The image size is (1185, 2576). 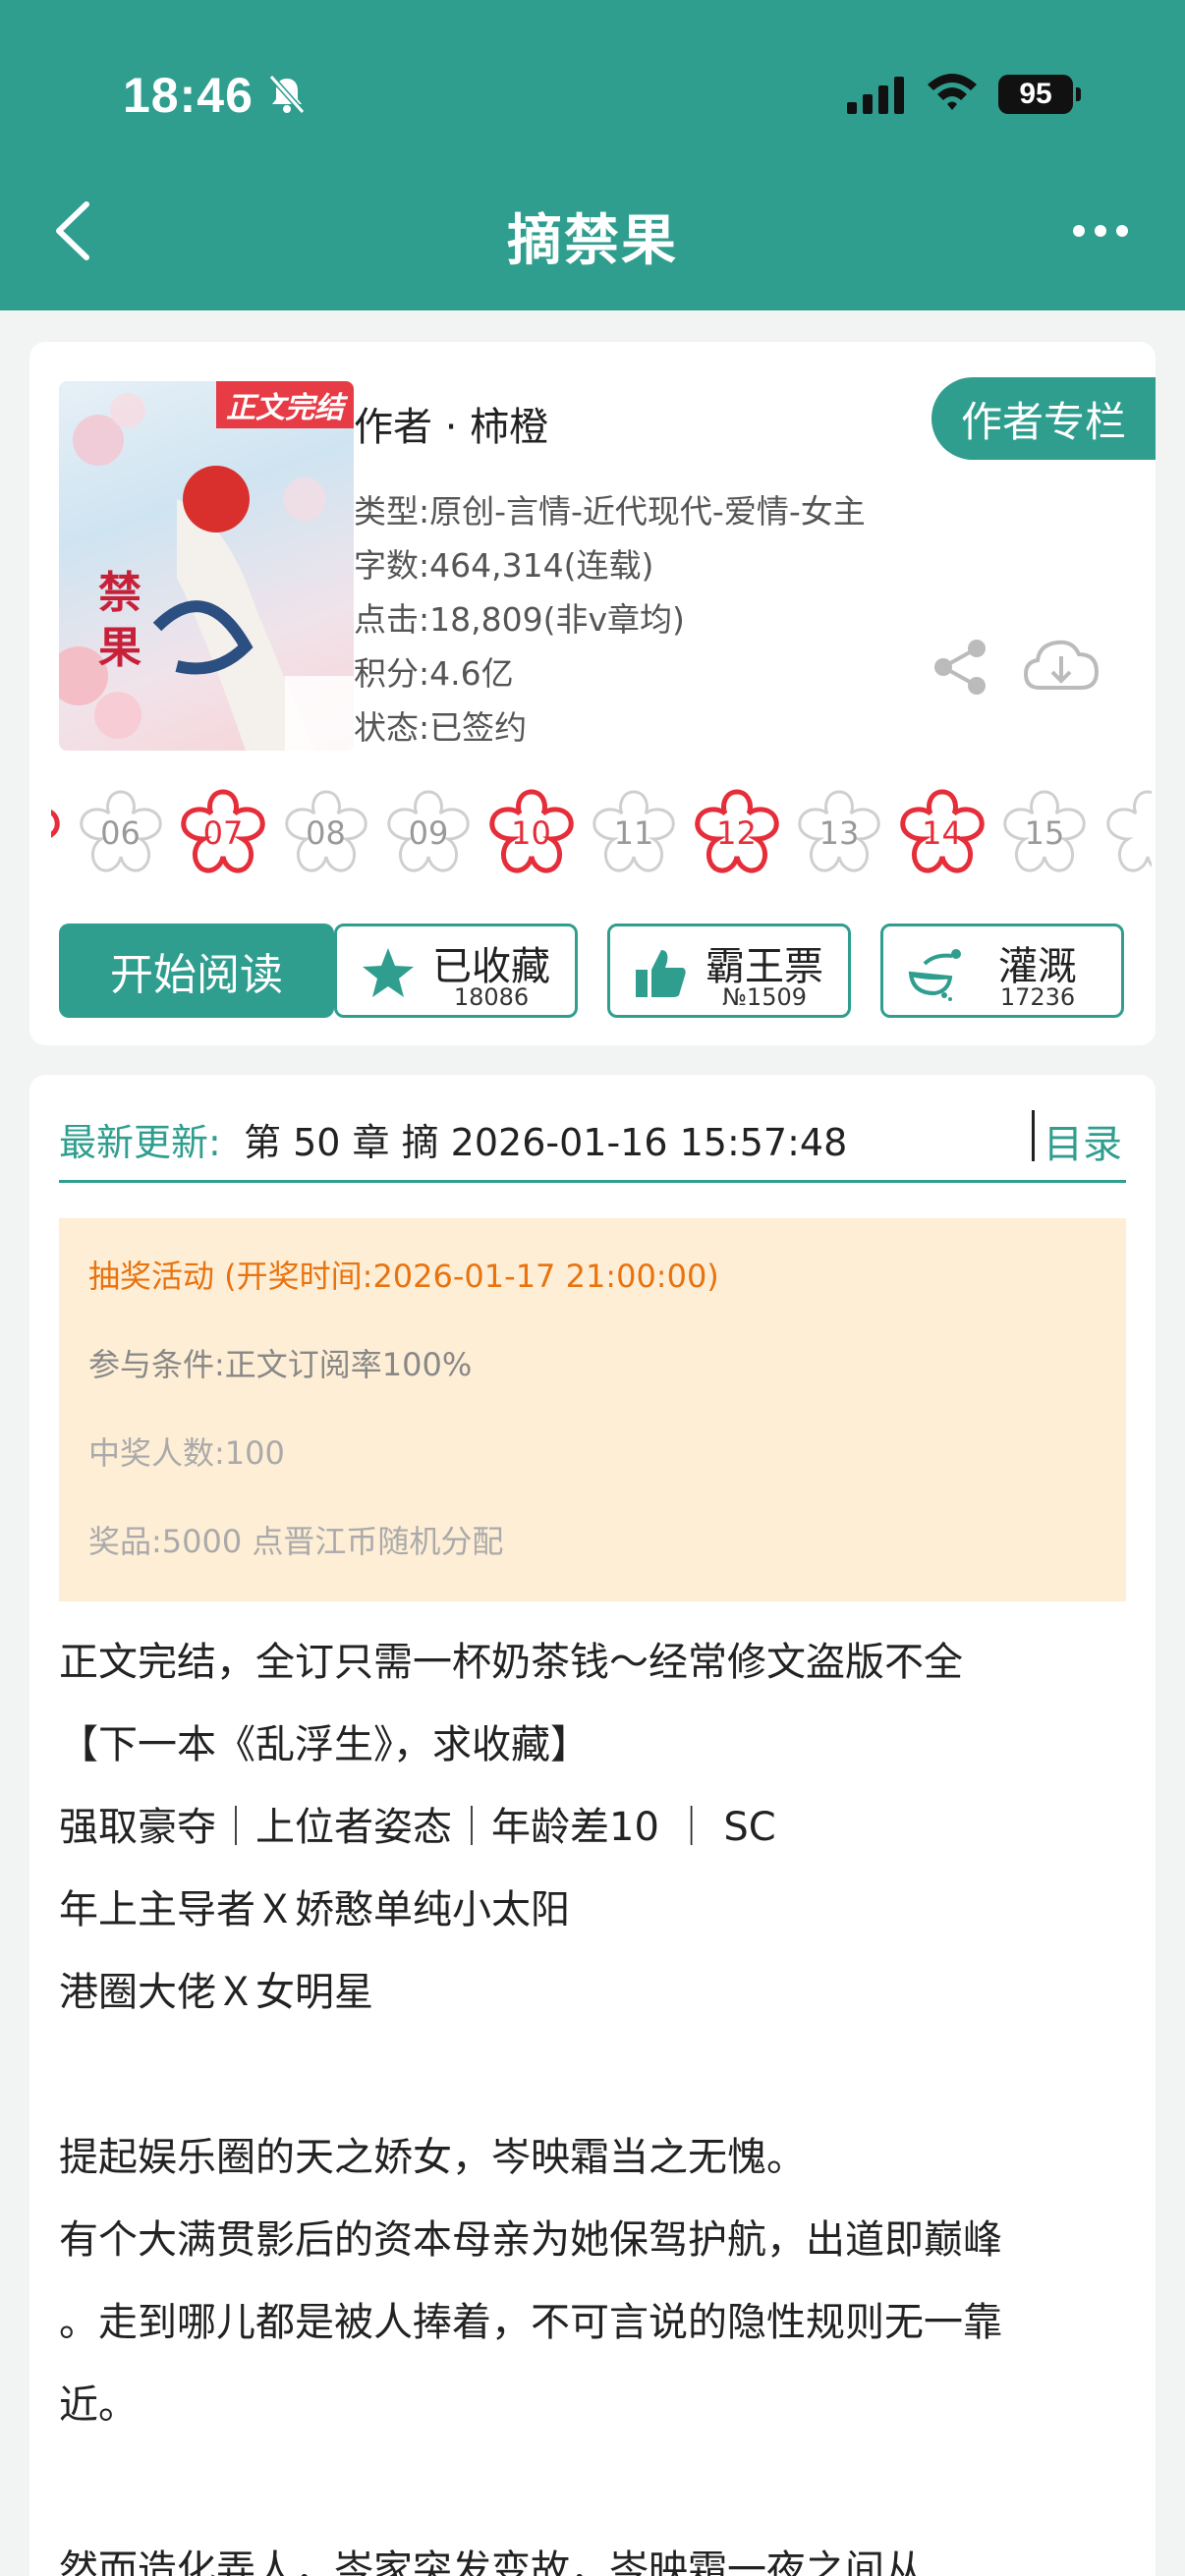 What do you see at coordinates (451, 423) in the screenshot?
I see `author-name: 作者 · 柿橙` at bounding box center [451, 423].